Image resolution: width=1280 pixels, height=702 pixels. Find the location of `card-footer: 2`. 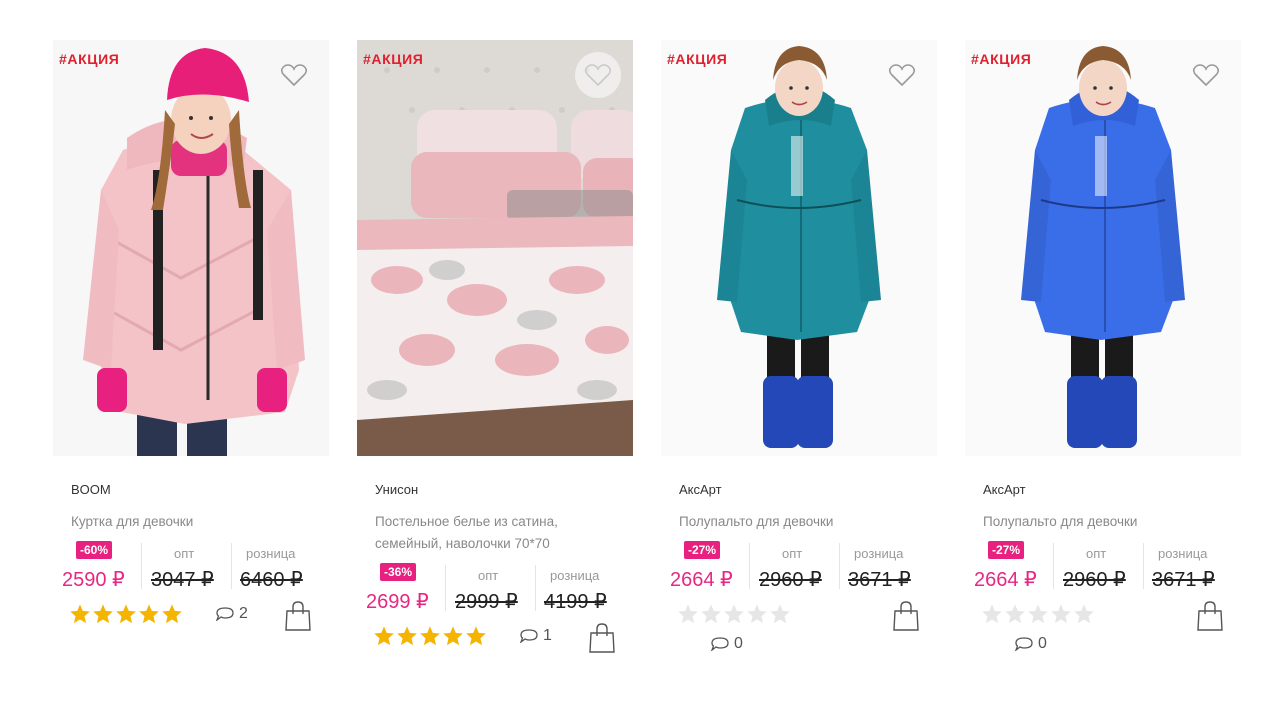

card-footer: 2 is located at coordinates (191, 629).